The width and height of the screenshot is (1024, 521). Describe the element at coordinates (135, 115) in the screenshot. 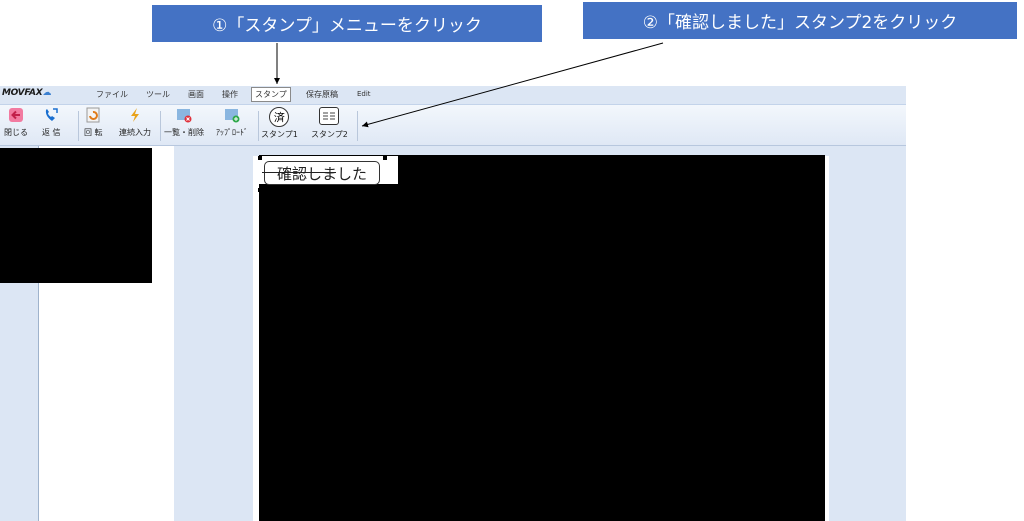

I see `lightning-icon` at that location.